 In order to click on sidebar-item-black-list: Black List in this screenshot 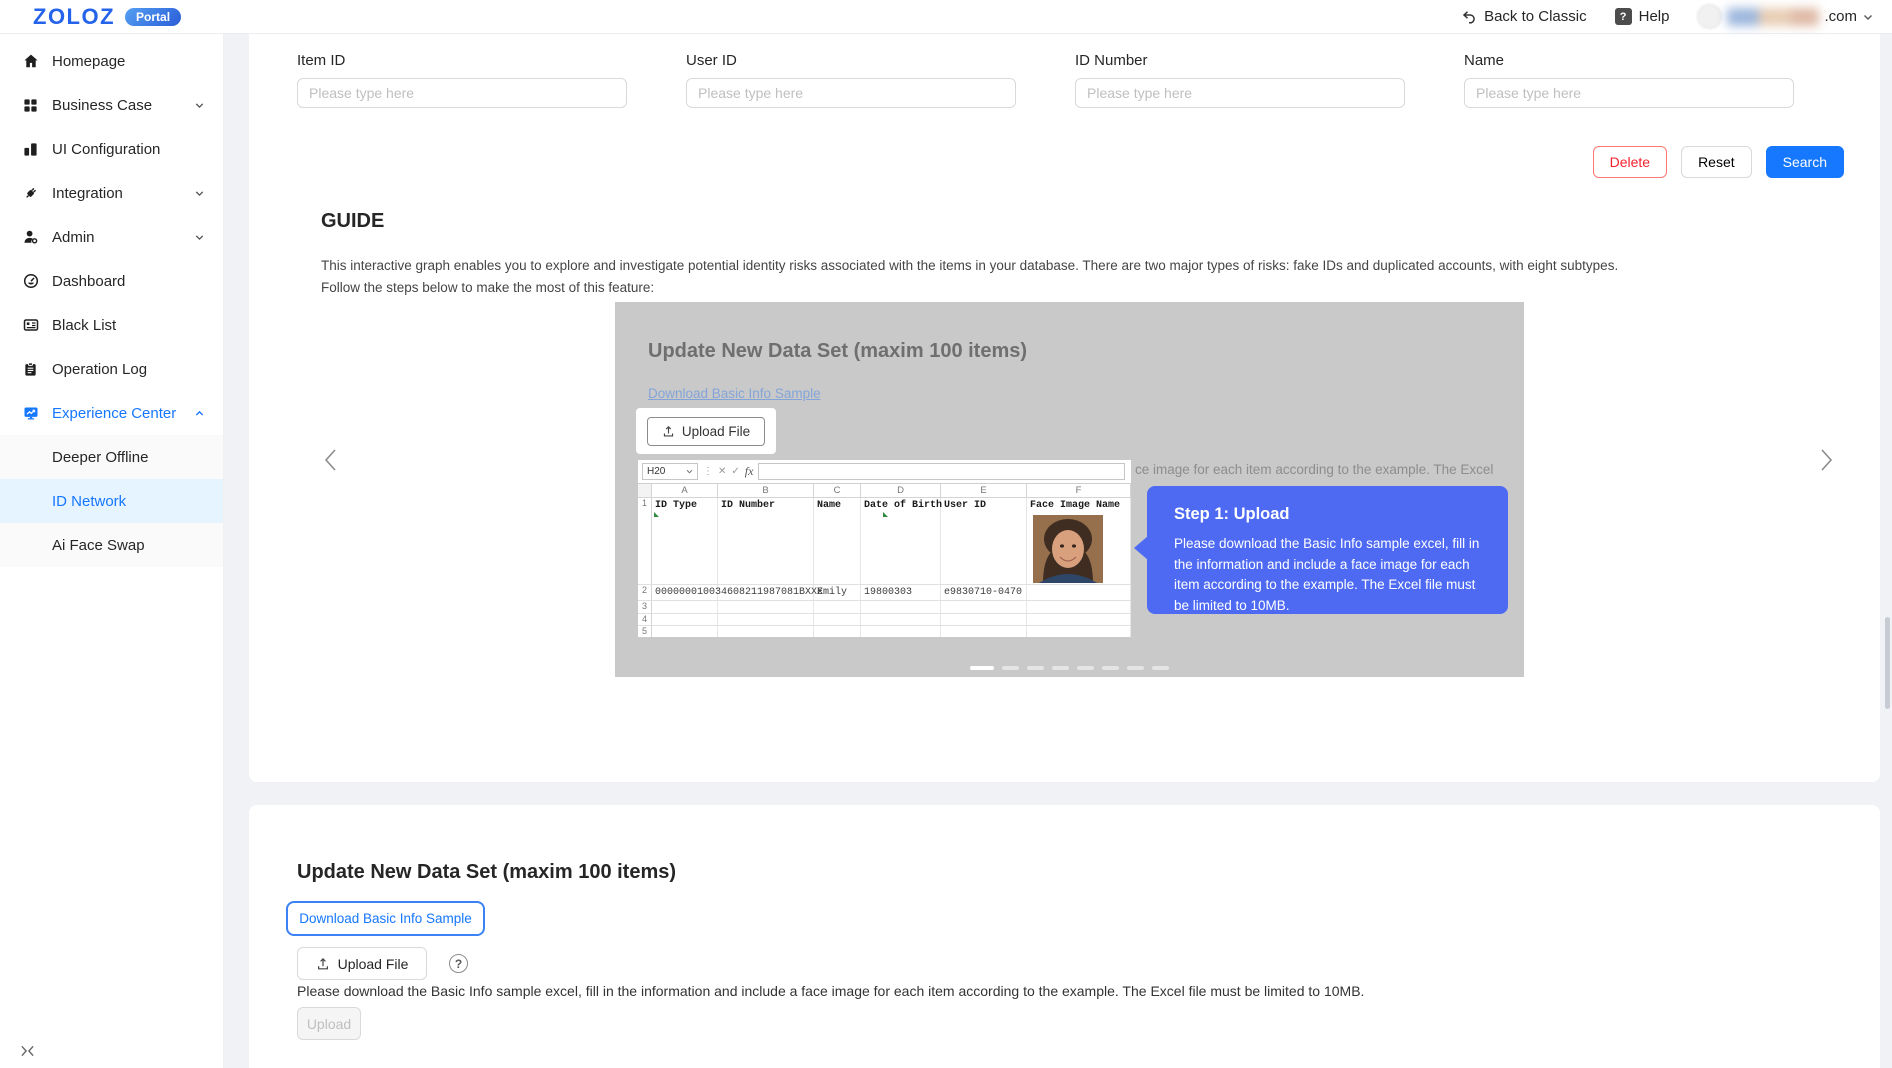, I will do `click(111, 325)`.